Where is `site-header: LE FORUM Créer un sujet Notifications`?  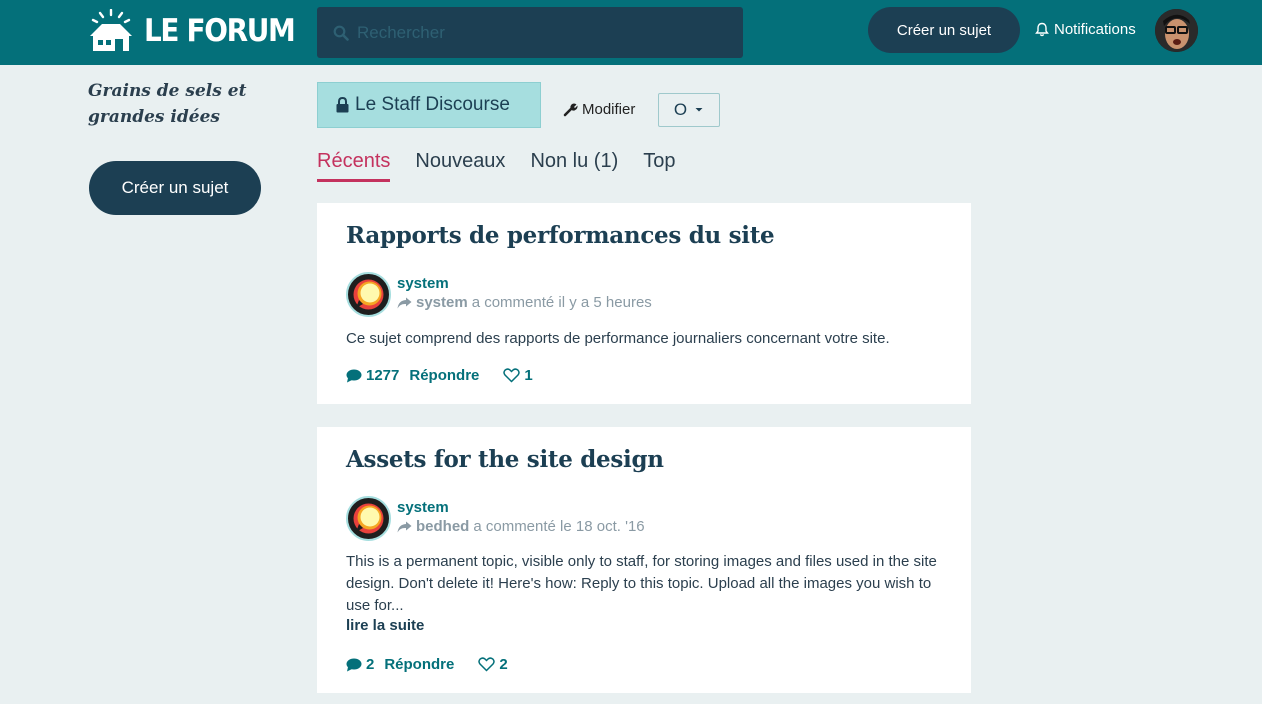
site-header: LE FORUM Créer un sujet Notifications is located at coordinates (631, 32).